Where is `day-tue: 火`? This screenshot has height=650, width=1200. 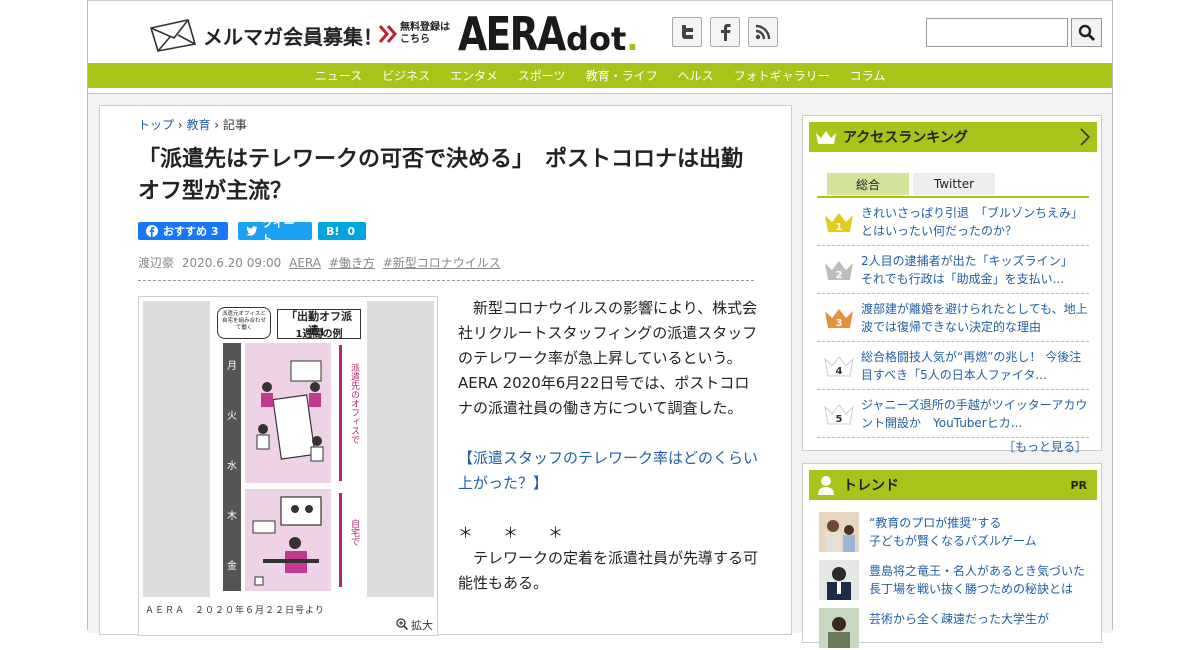 day-tue: 火 is located at coordinates (232, 416).